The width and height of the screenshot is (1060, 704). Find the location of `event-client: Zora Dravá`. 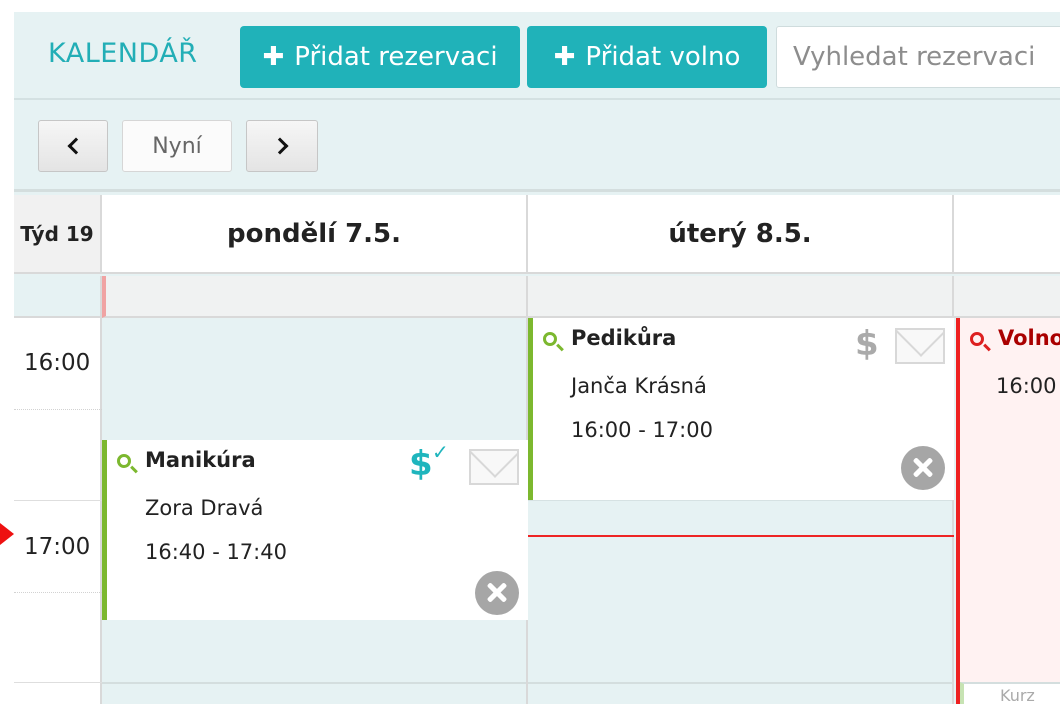

event-client: Zora Dravá is located at coordinates (204, 508).